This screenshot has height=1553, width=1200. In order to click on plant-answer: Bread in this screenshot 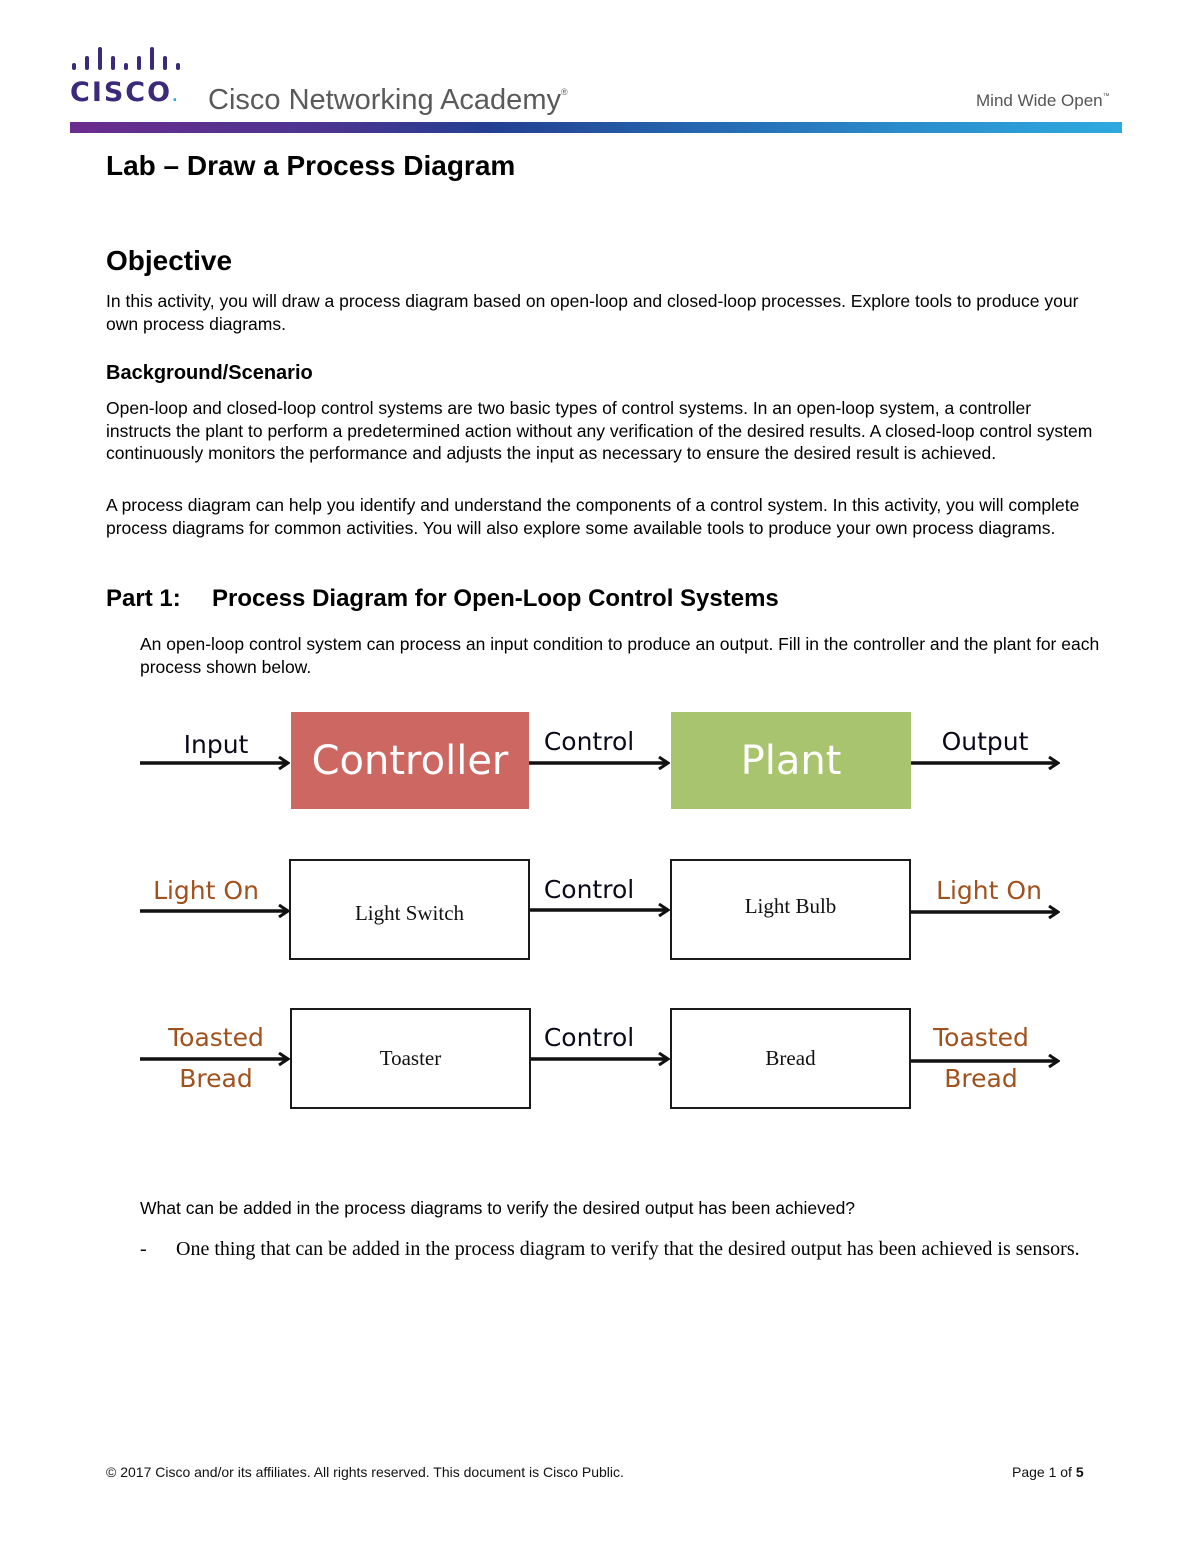, I will do `click(790, 1058)`.